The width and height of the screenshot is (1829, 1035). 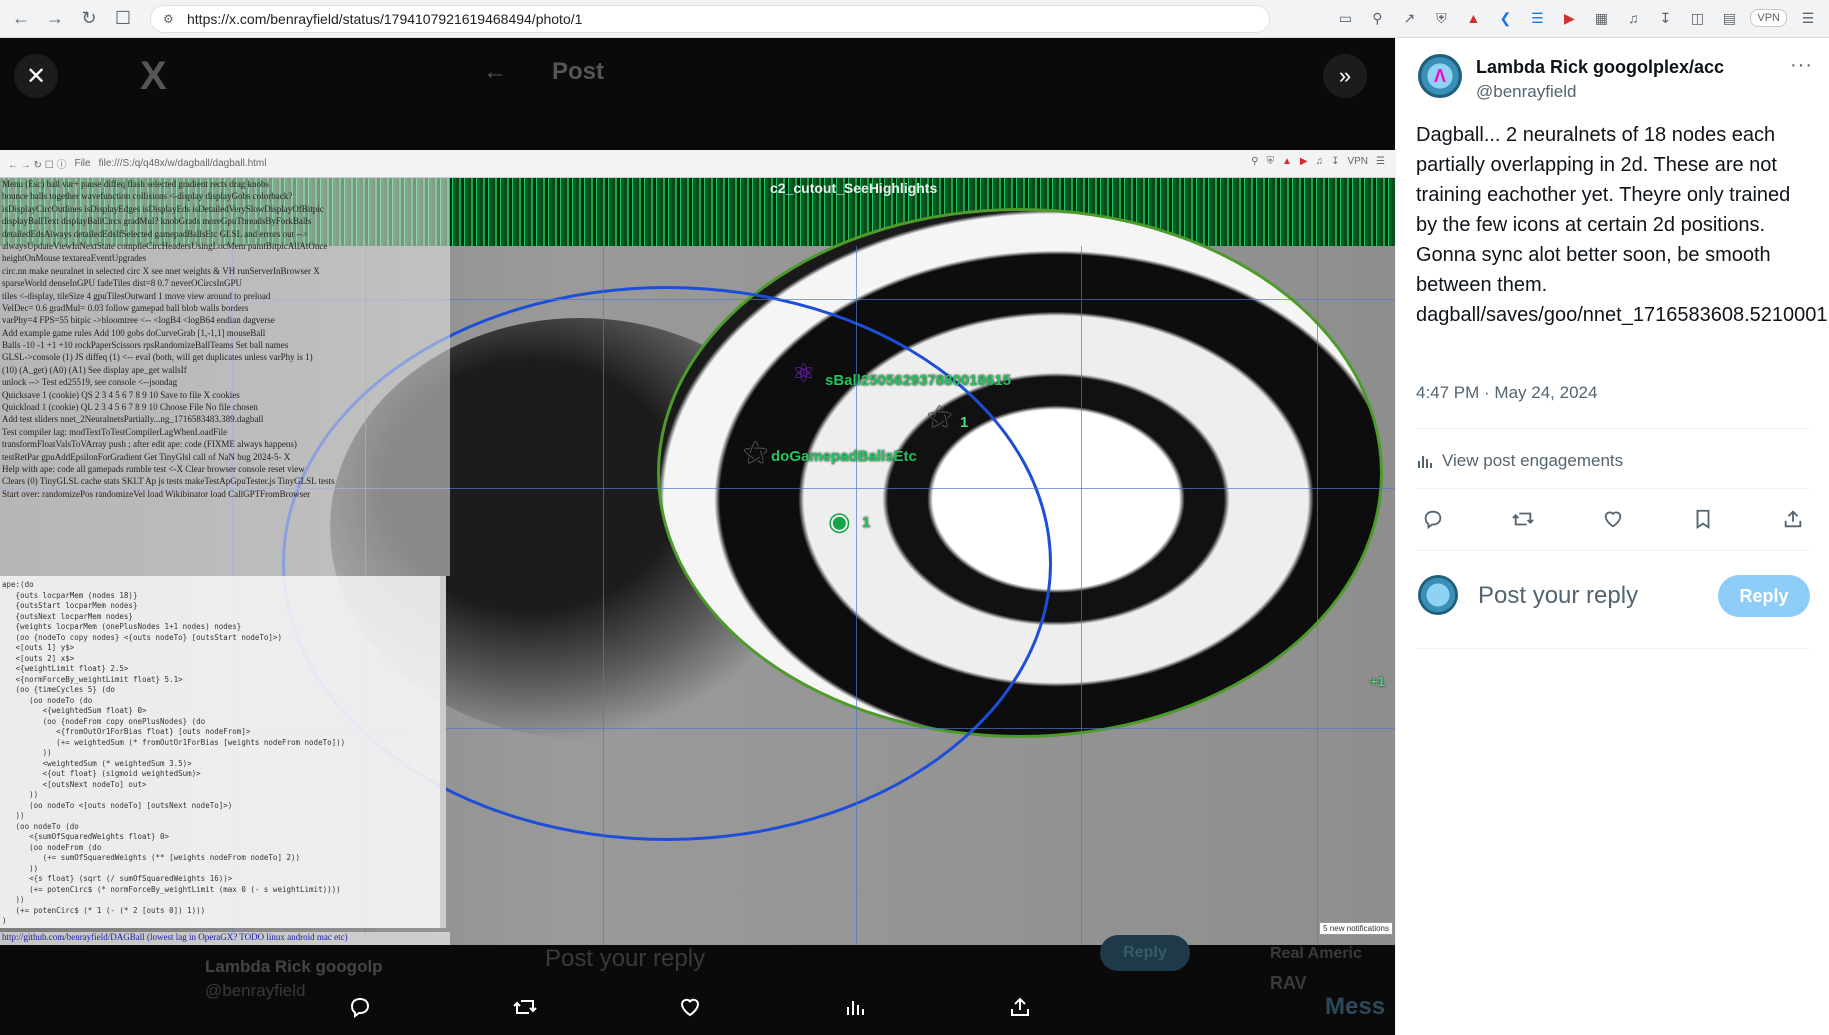 What do you see at coordinates (804, 373) in the screenshot?
I see `ball-icon: ⚛` at bounding box center [804, 373].